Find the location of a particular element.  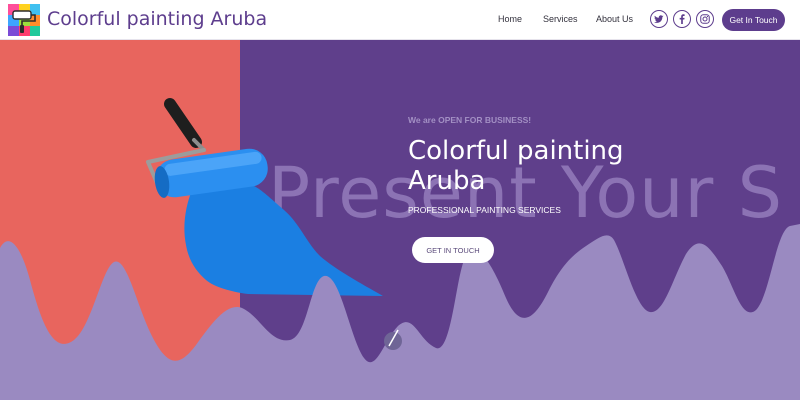

decorative-circle is located at coordinates (393, 341).